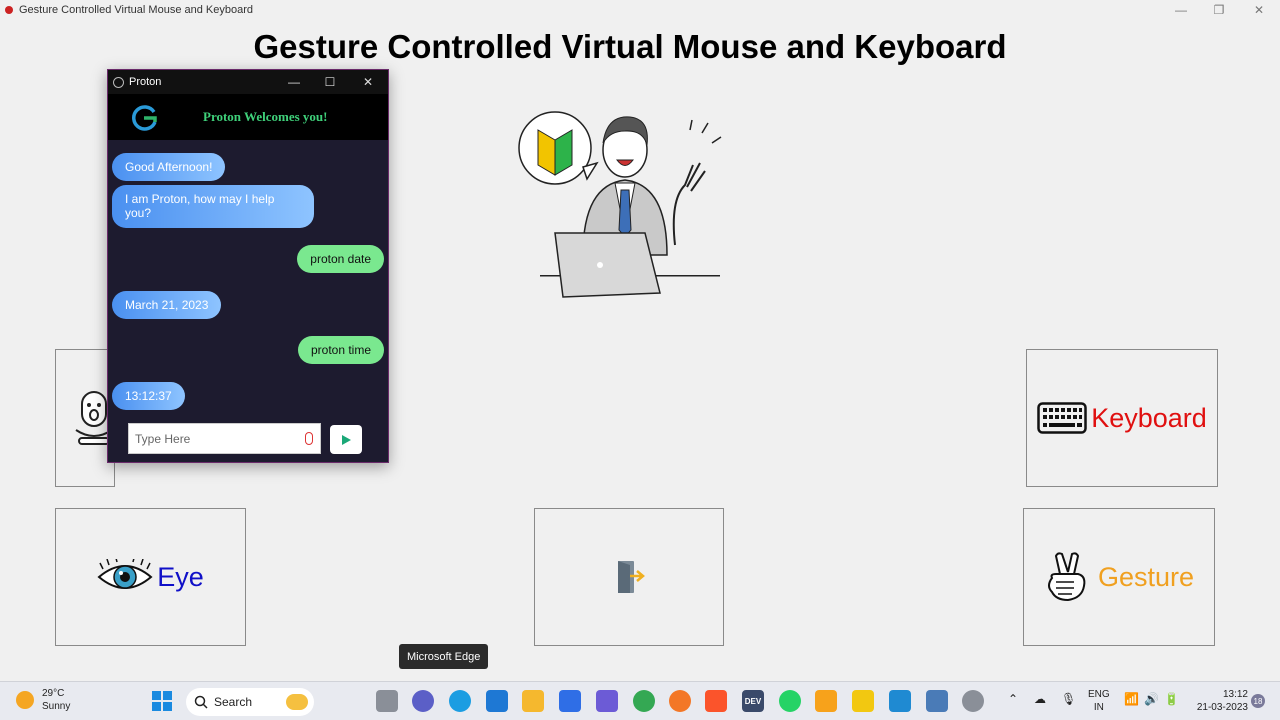  I want to click on chat-message: March 21, 2023, so click(167, 305).